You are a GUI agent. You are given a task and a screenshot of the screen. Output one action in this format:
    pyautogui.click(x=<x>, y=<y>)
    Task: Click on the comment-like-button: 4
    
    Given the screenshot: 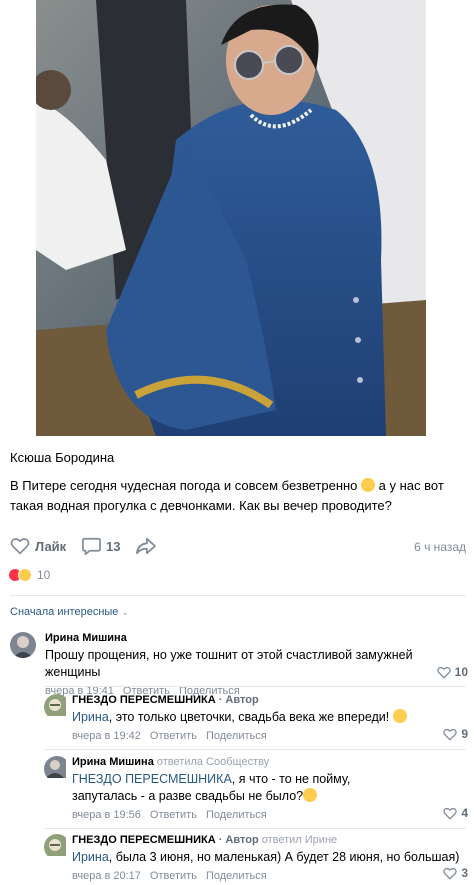 What is the action you would take?
    pyautogui.click(x=455, y=813)
    